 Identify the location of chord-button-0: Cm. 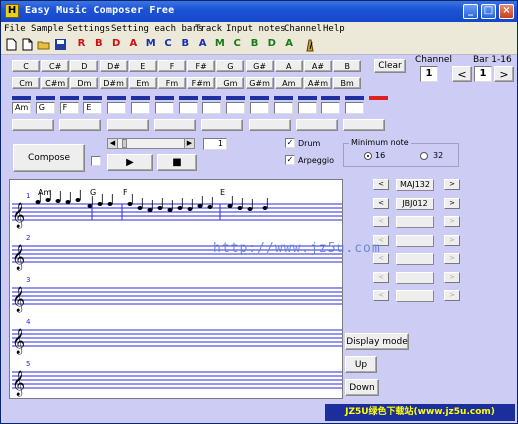
(26, 83).